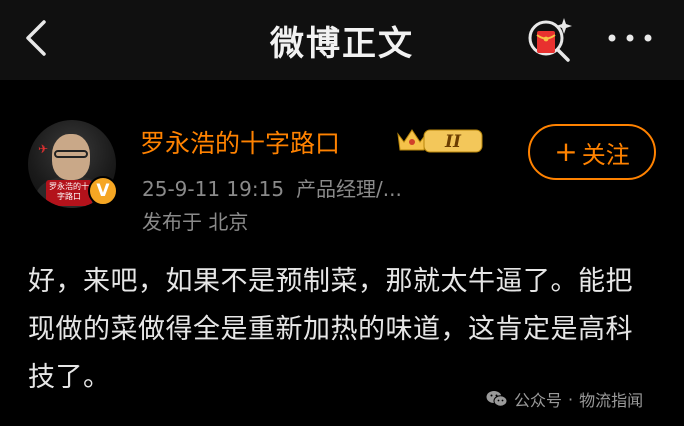 Image resolution: width=684 pixels, height=426 pixels. I want to click on crown-icon, so click(412, 140).